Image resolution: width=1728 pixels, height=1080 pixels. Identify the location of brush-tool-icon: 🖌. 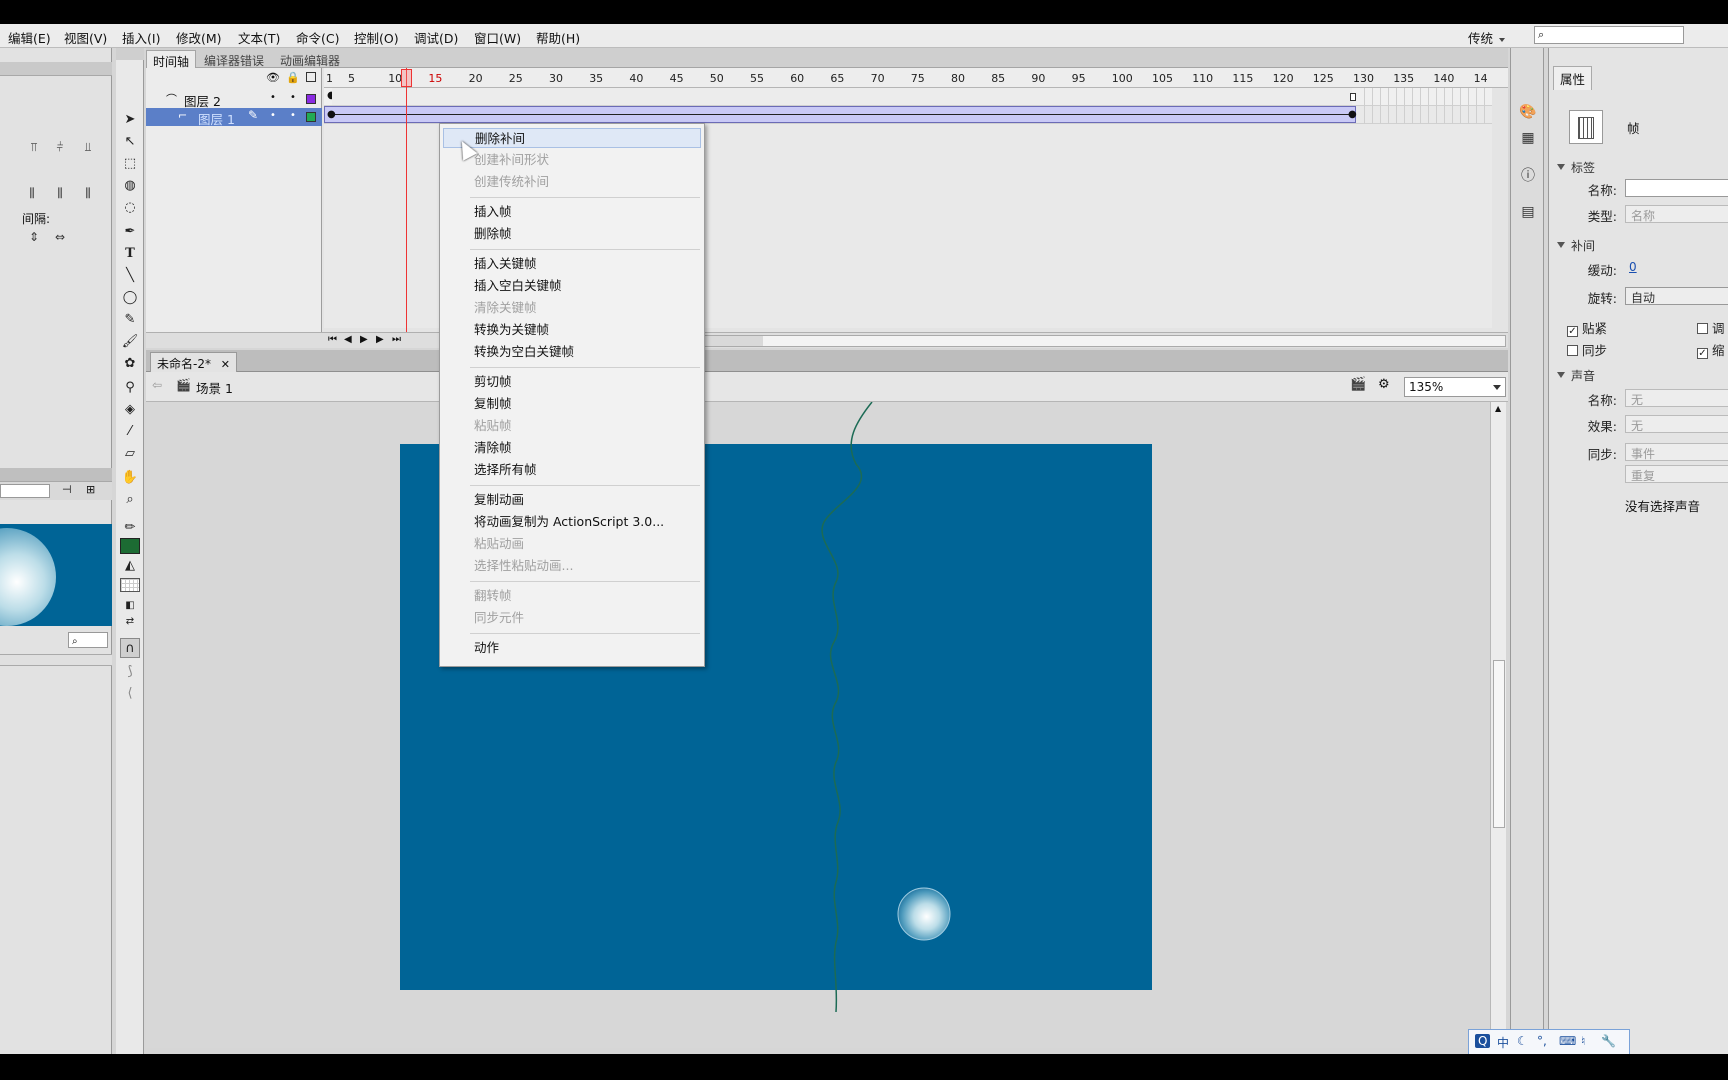
(130, 342).